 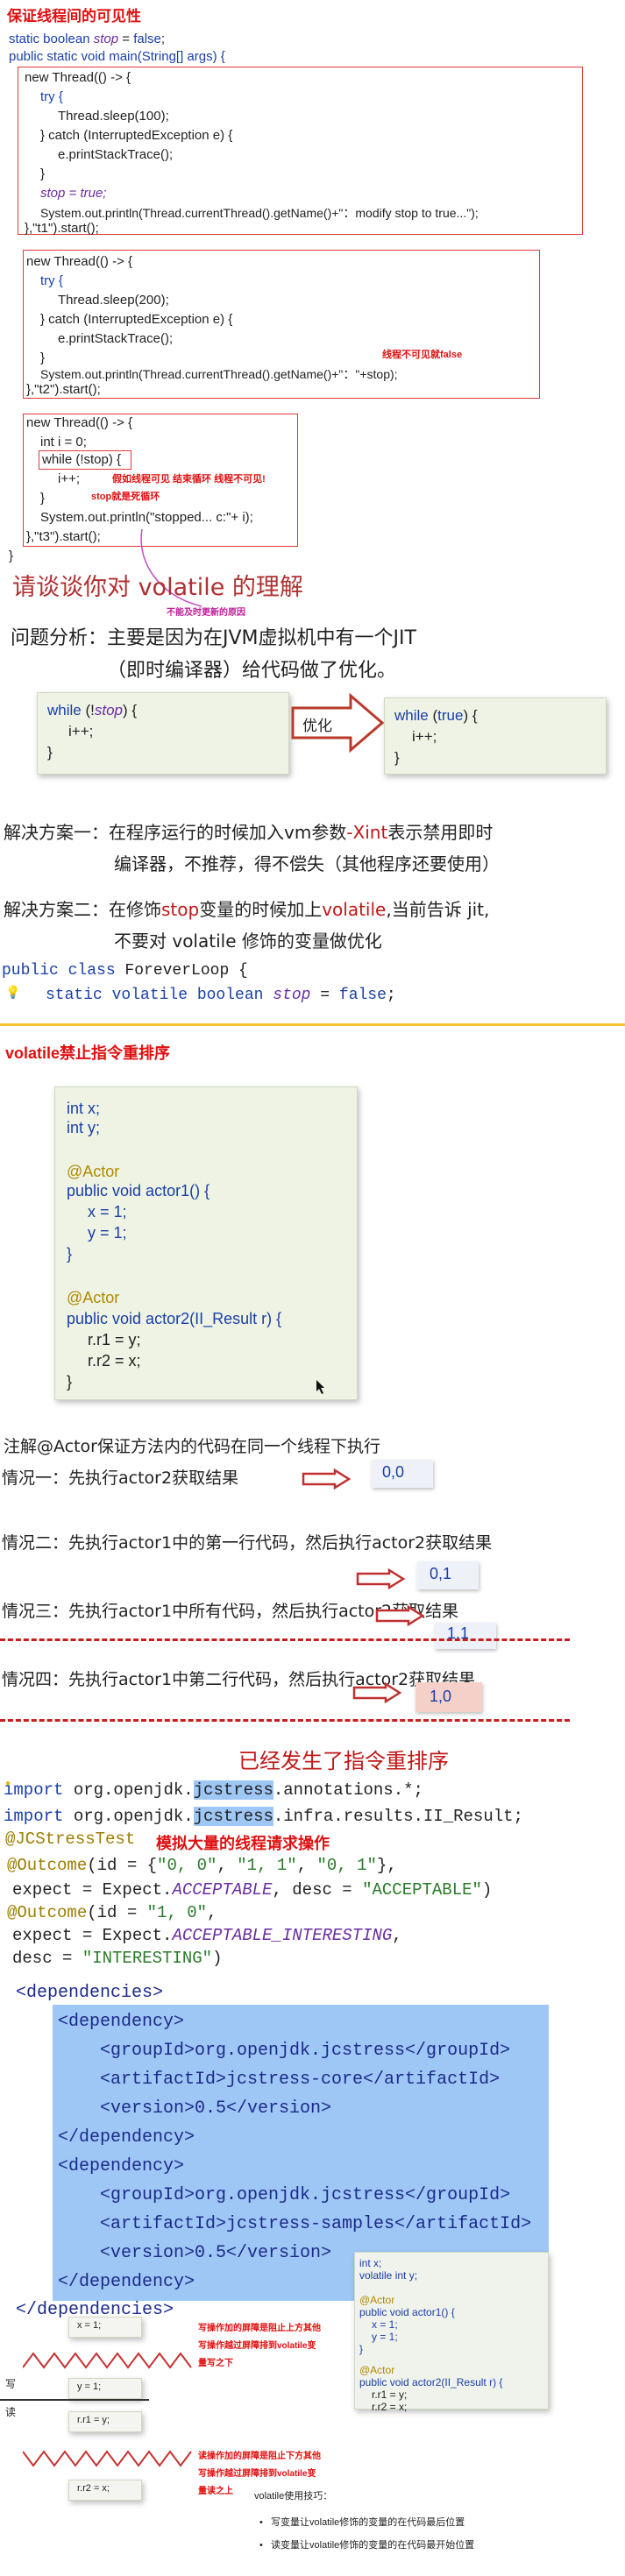 I want to click on actor-annotation-note: 注解@Actor保证方法内的代码在同一个线程下执行, so click(x=192, y=1446).